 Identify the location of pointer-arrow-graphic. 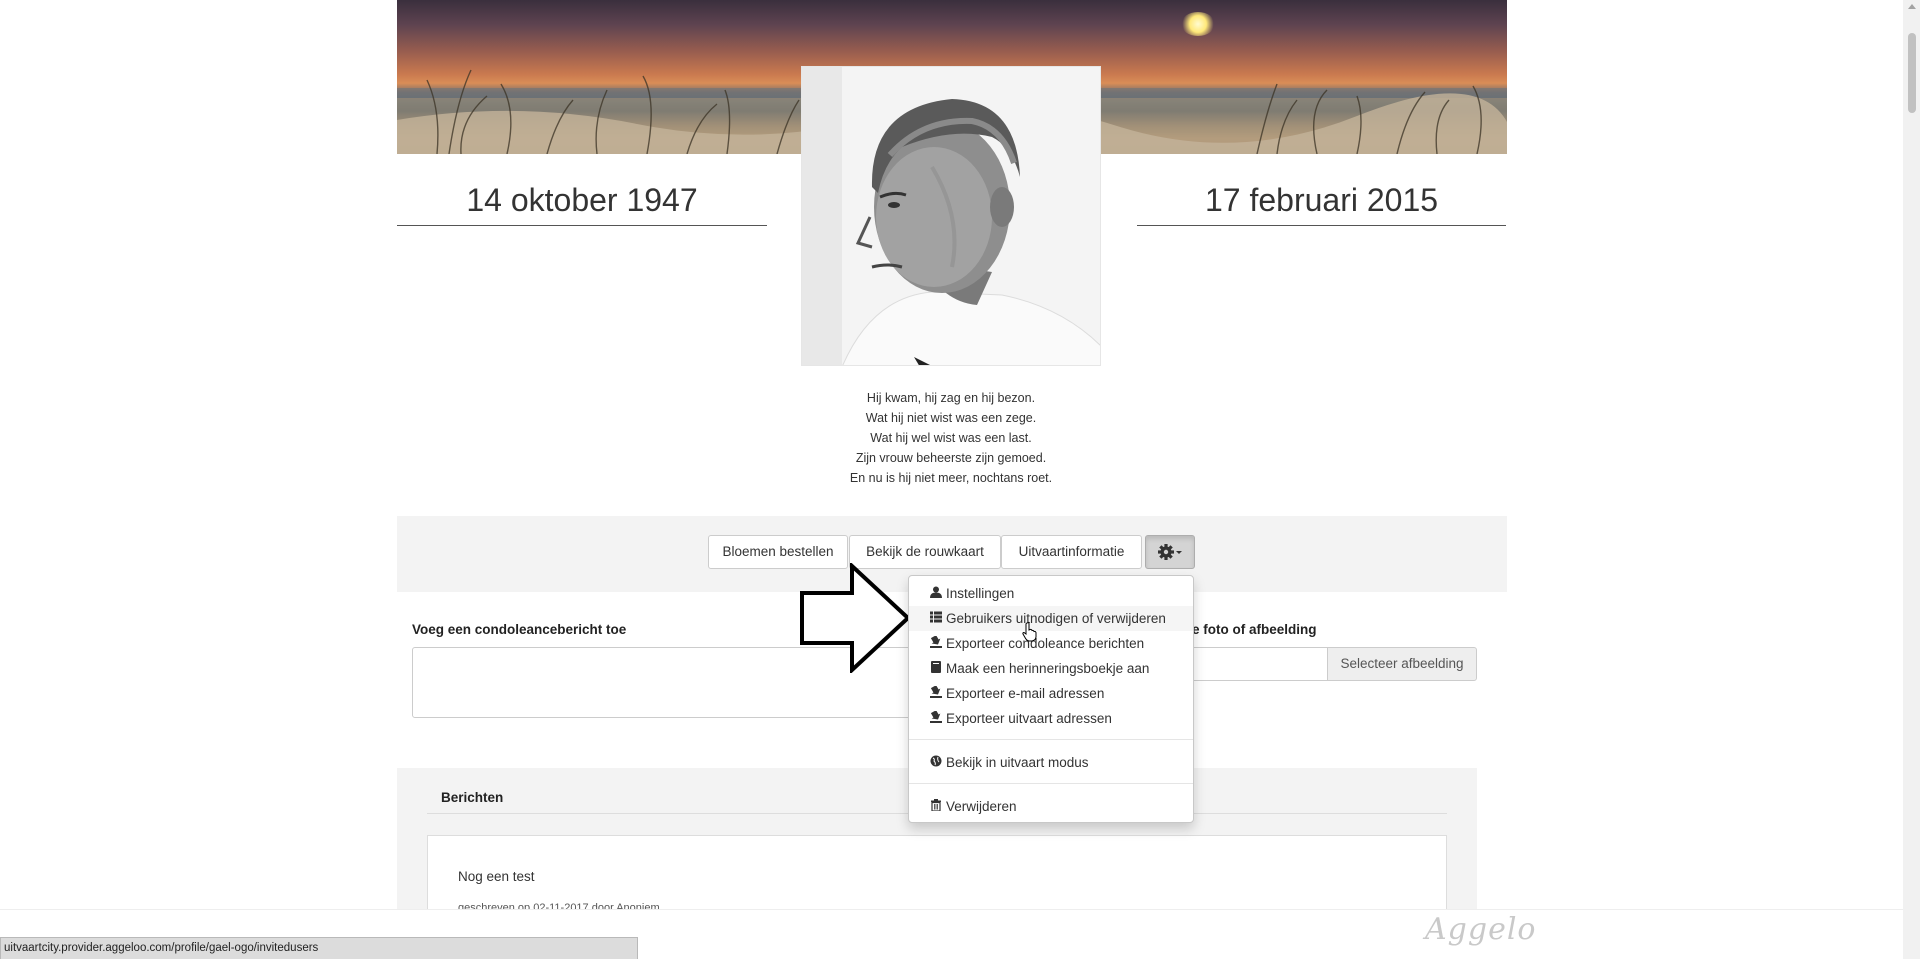
(855, 618).